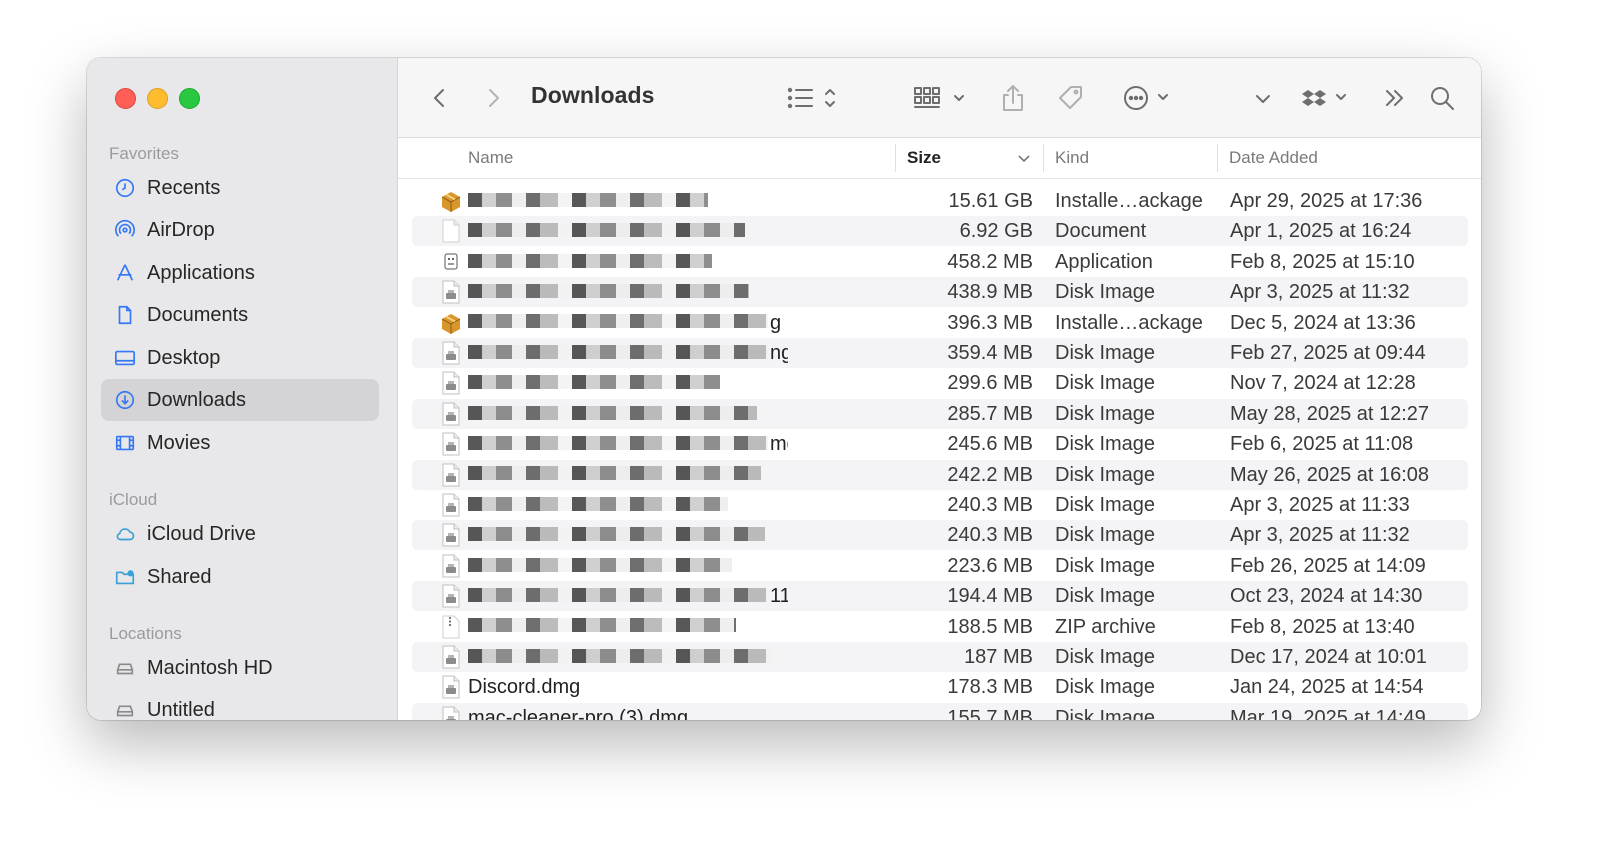 The image size is (1600, 850). I want to click on forward-button, so click(493, 98).